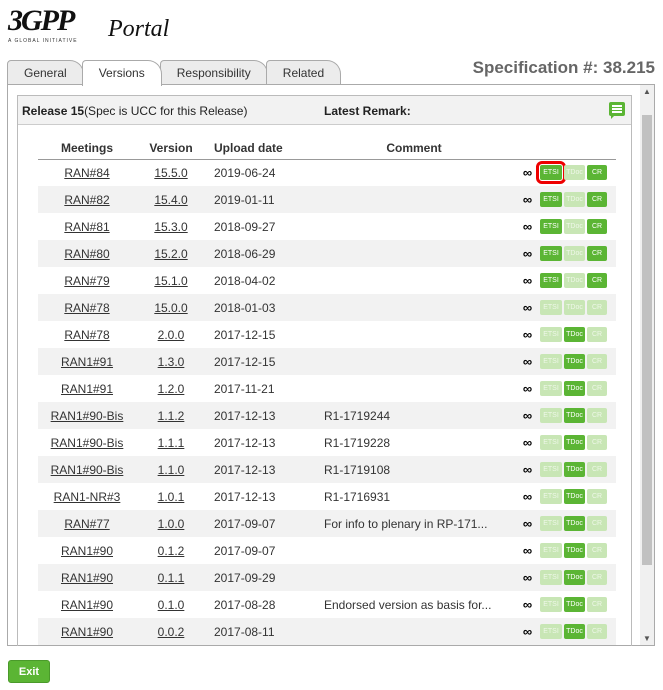  Describe the element at coordinates (213, 72) in the screenshot. I see `tab-responsibility: Responsibility` at that location.